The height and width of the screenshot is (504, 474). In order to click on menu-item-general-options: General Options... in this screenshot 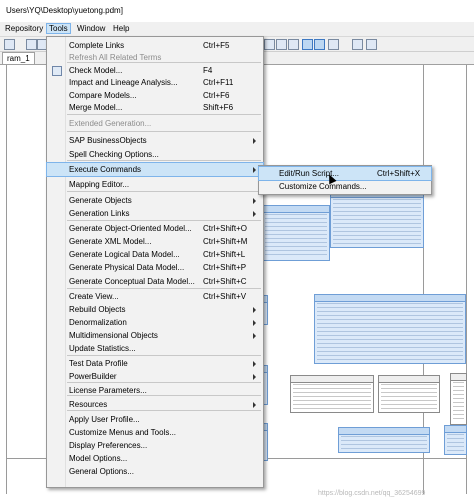, I will do `click(155, 471)`.